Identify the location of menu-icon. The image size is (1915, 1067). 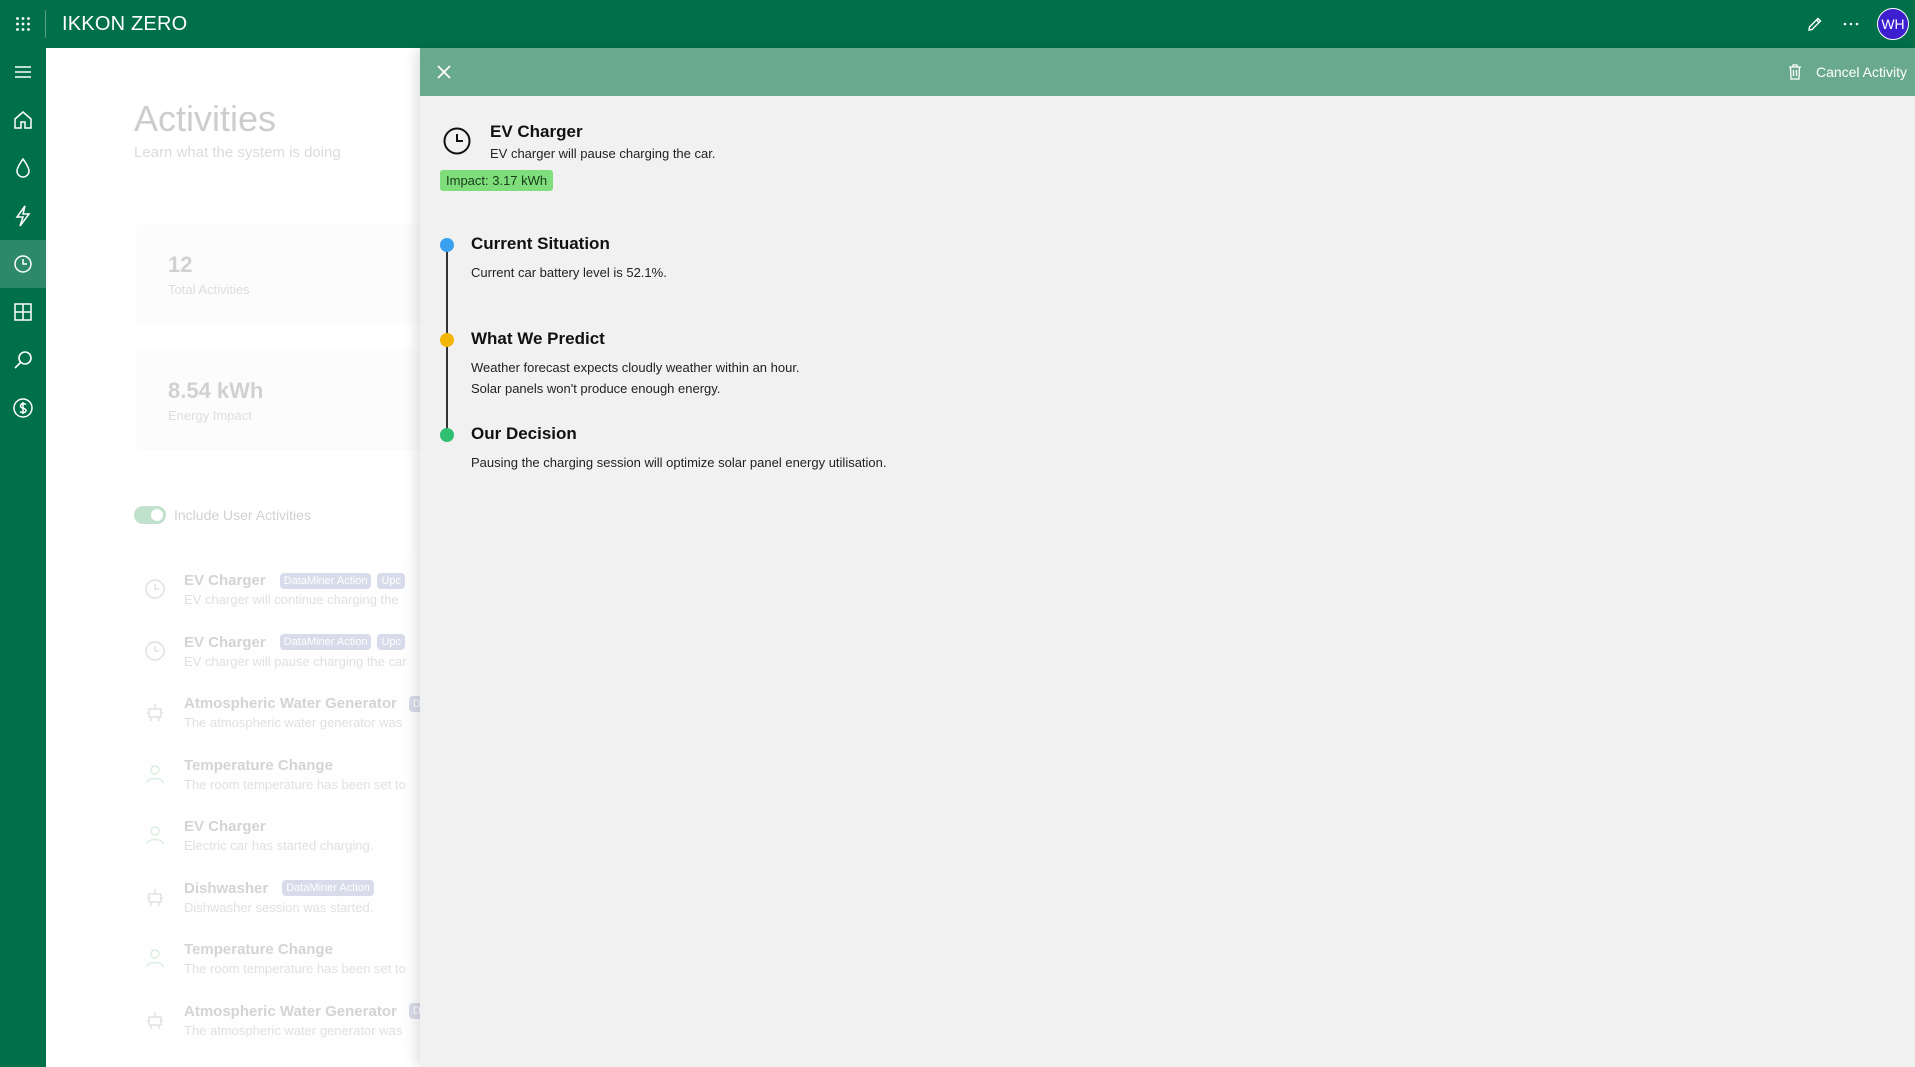
(23, 72).